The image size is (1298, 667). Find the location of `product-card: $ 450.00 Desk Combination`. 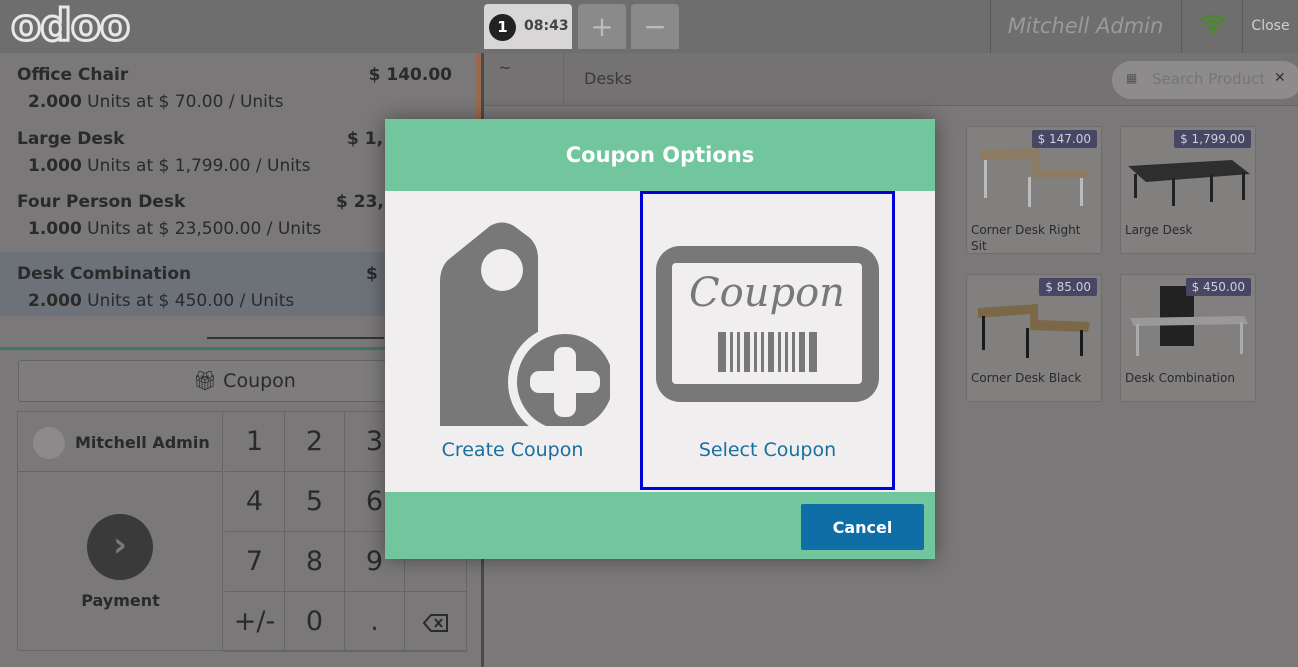

product-card: $ 450.00 Desk Combination is located at coordinates (1188, 338).